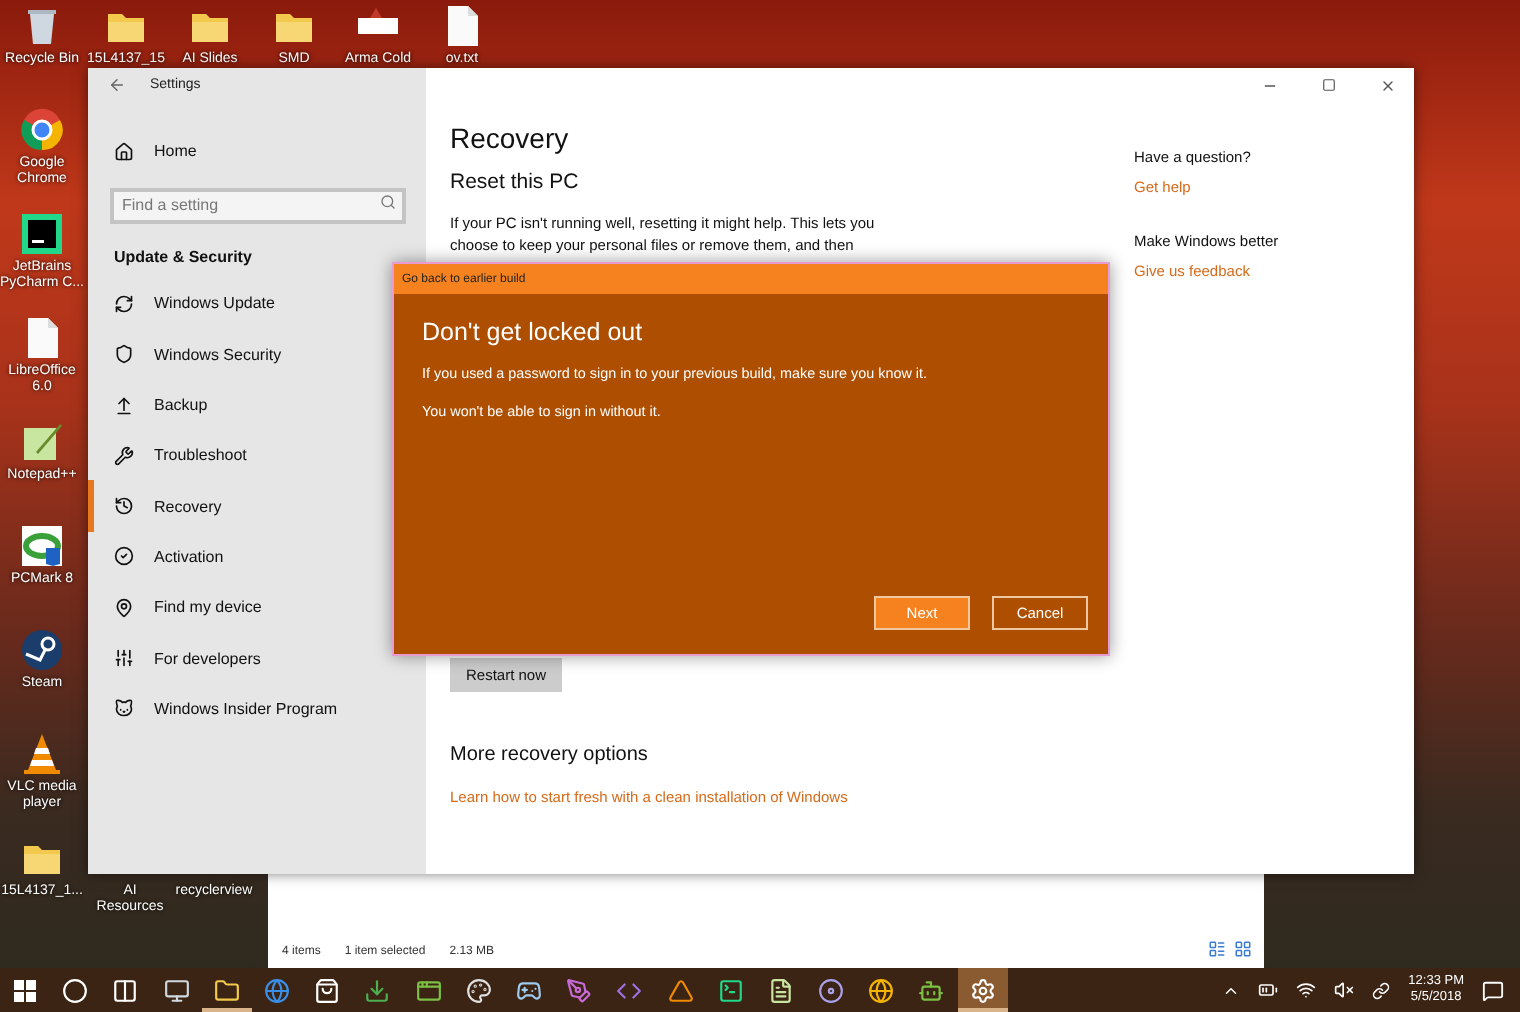 Image resolution: width=1520 pixels, height=1012 pixels. What do you see at coordinates (680, 990) in the screenshot?
I see `cone-icon` at bounding box center [680, 990].